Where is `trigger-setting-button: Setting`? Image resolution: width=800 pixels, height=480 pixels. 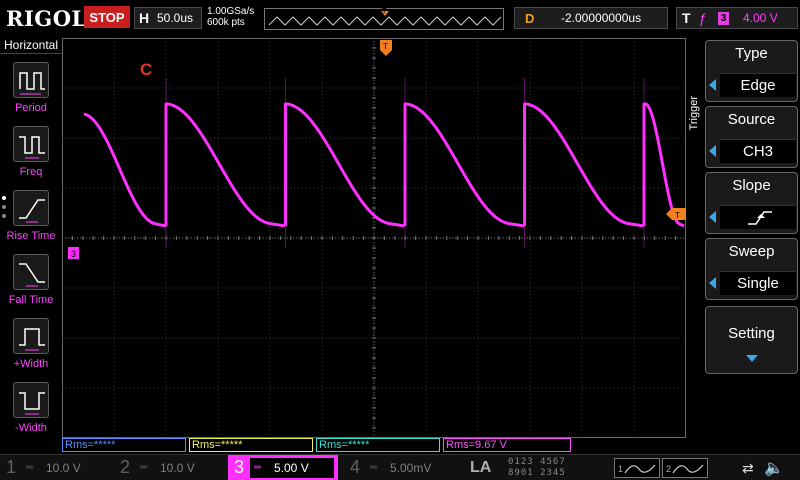
trigger-setting-button: Setting is located at coordinates (751, 340).